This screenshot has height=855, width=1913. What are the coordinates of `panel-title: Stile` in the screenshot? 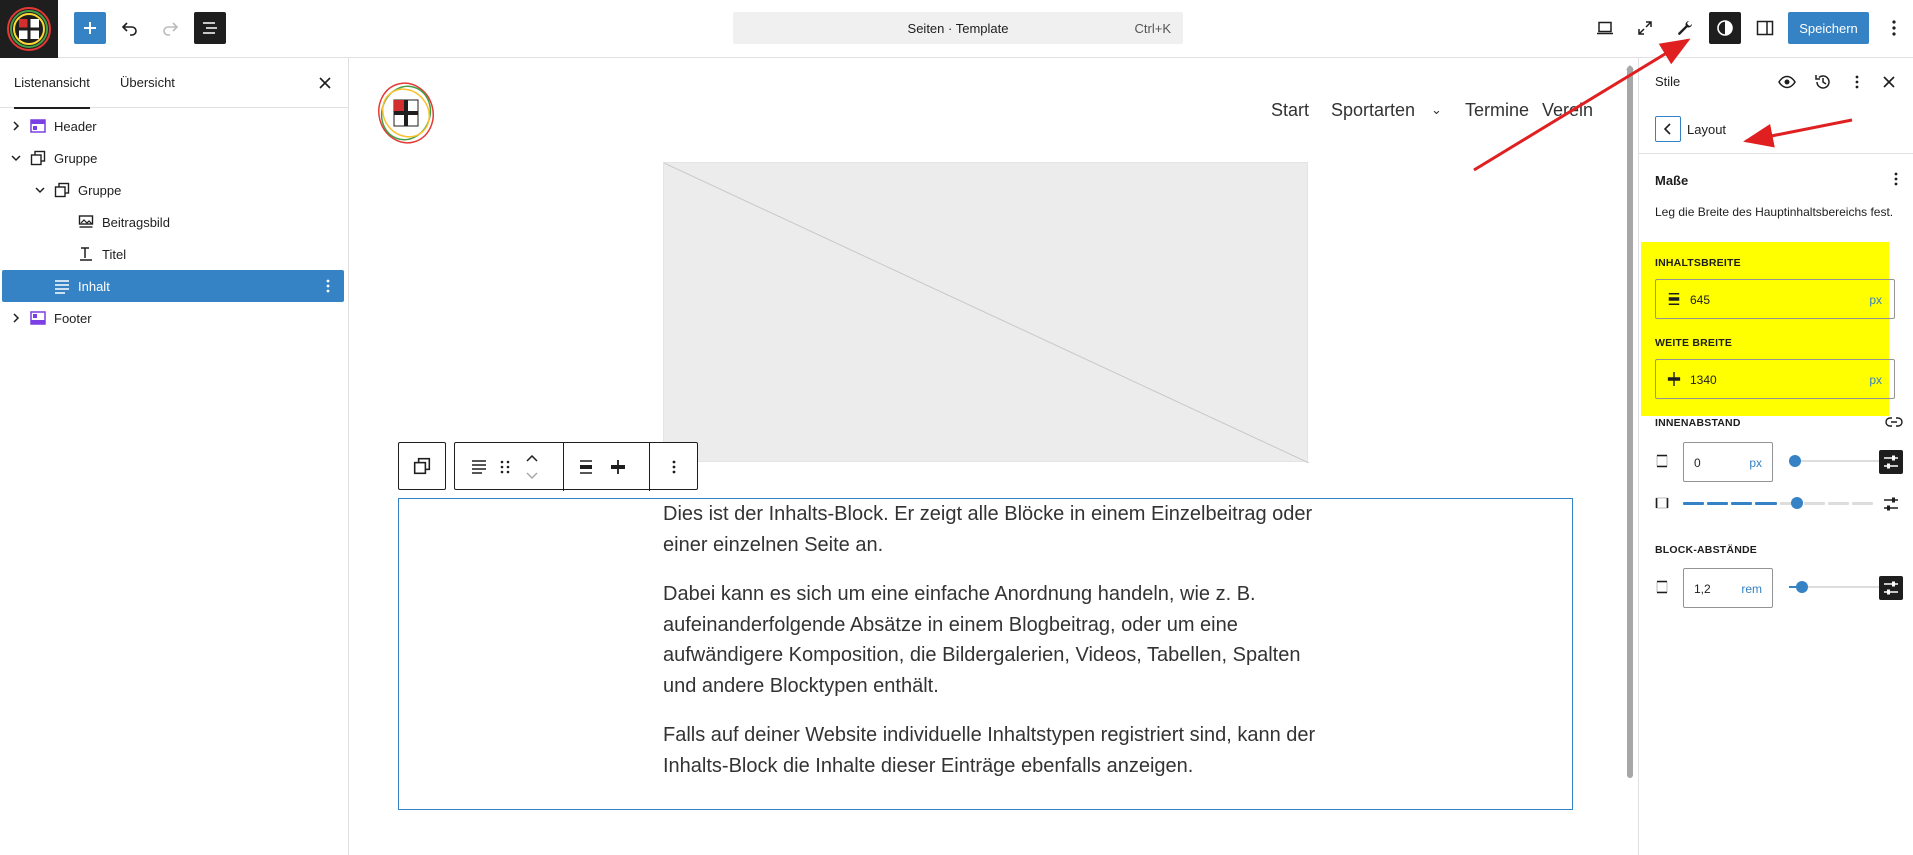 It's located at (1668, 81).